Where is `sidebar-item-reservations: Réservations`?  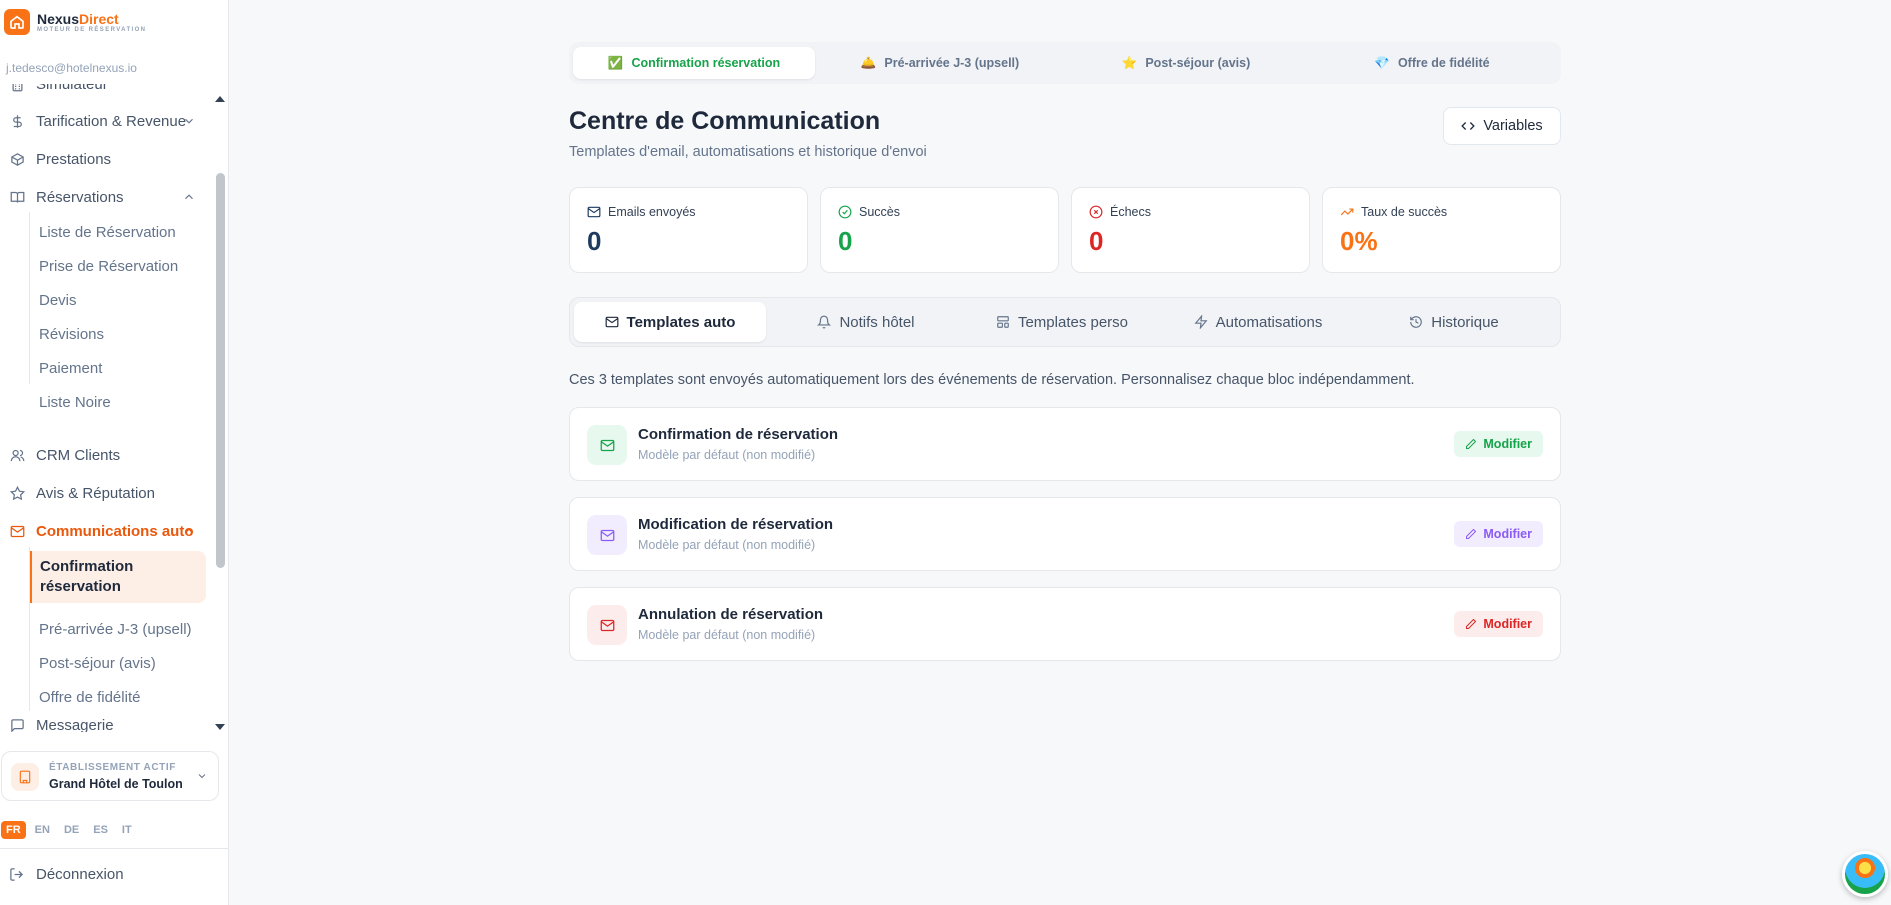 sidebar-item-reservations: Réservations is located at coordinates (100, 197).